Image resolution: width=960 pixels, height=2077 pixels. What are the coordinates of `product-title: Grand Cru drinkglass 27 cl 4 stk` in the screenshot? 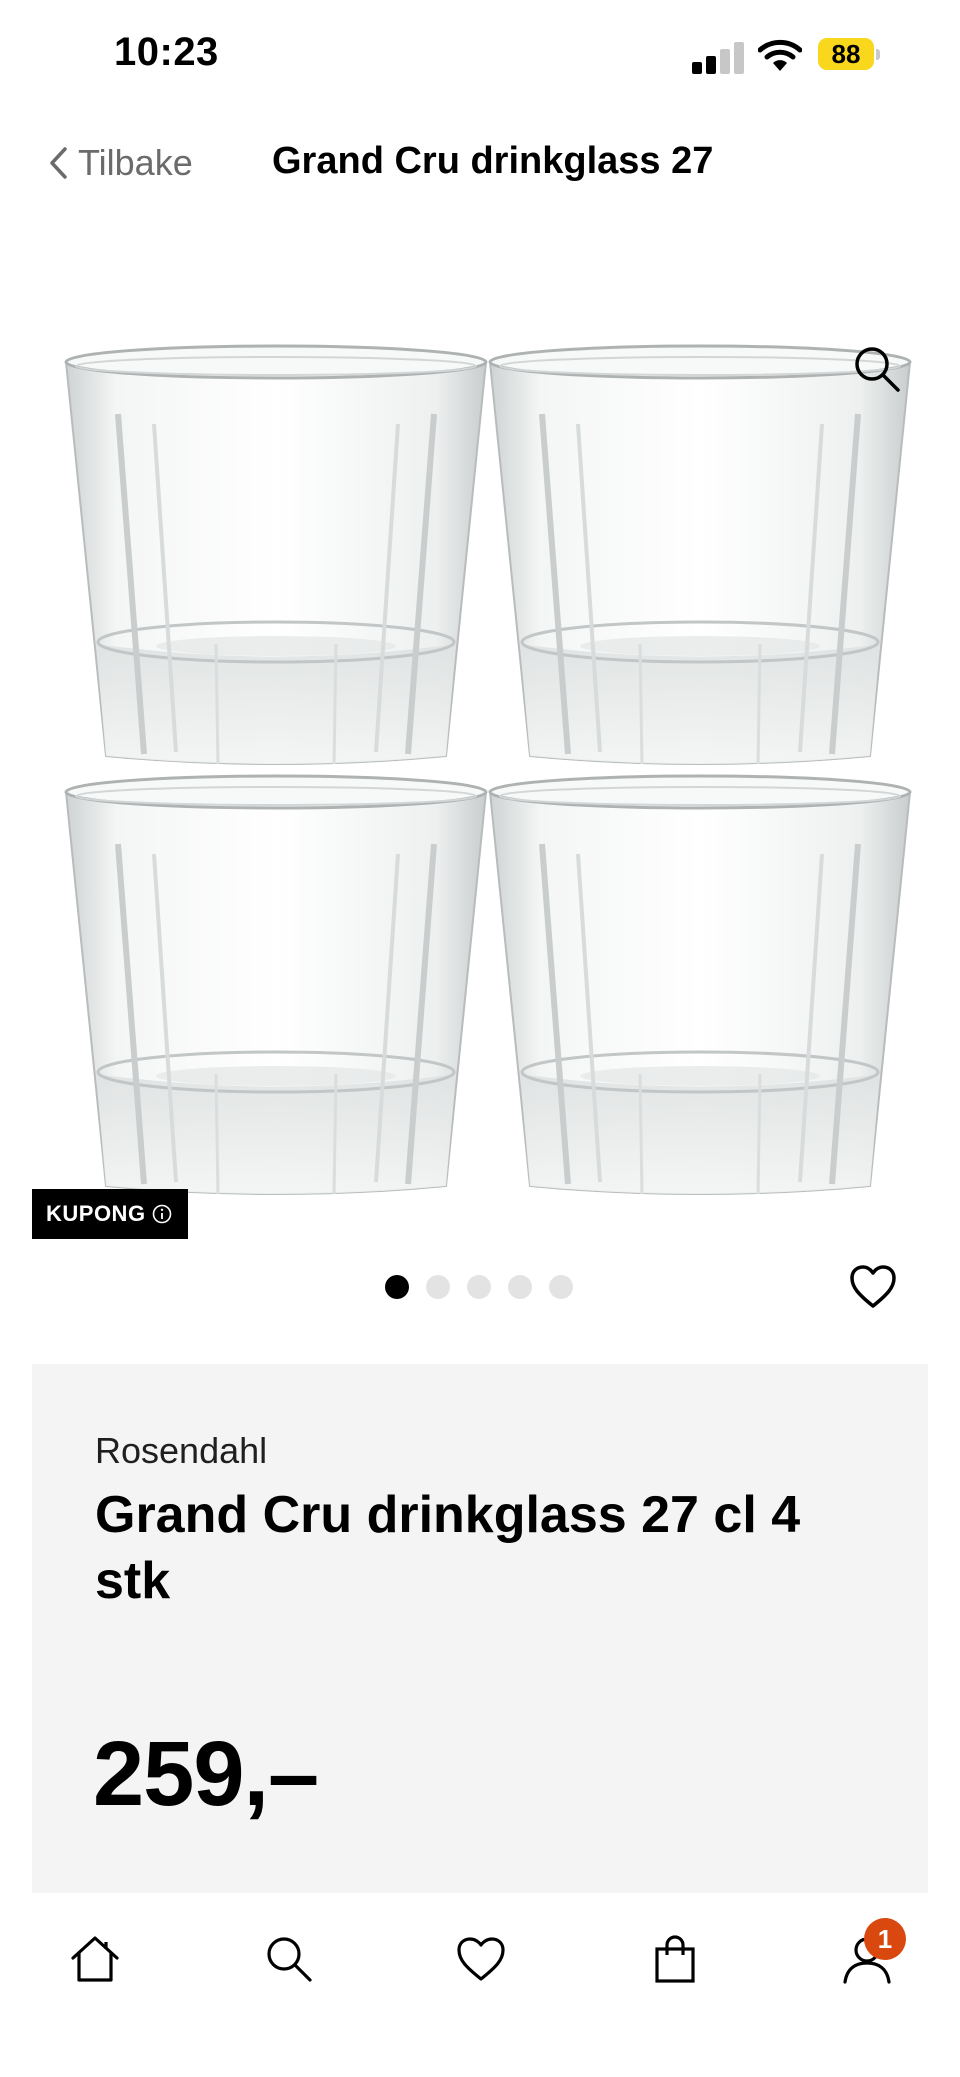 It's located at (448, 1548).